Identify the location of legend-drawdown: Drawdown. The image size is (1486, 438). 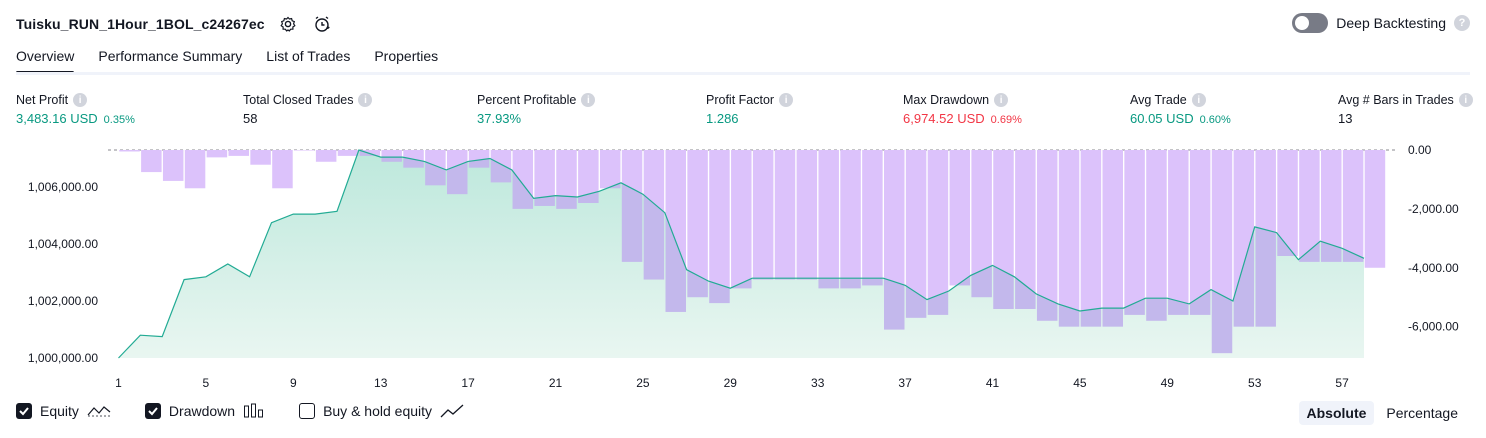
(204, 411).